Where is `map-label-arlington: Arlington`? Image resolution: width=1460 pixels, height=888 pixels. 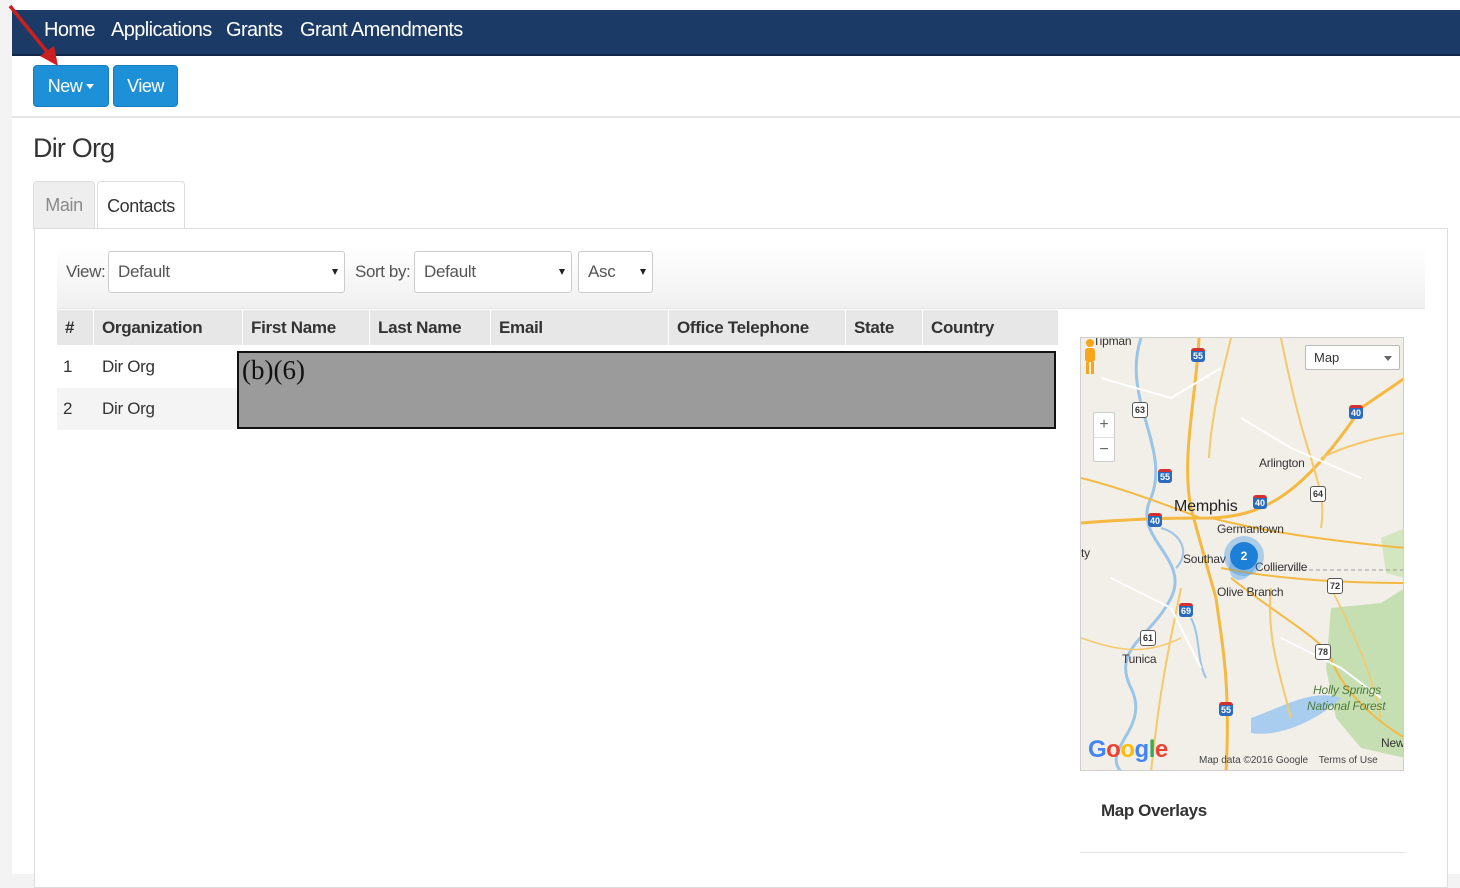
map-label-arlington: Arlington is located at coordinates (1282, 463).